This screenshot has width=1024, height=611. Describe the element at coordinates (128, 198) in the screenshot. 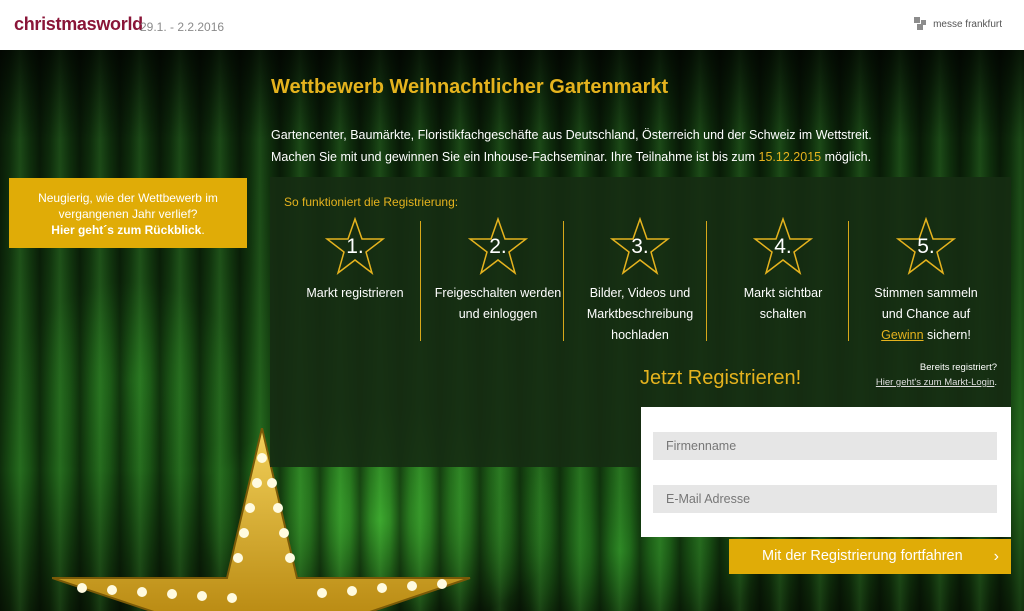

I see `review-line-1: Neugierig, wie der Wettbewerb im` at that location.